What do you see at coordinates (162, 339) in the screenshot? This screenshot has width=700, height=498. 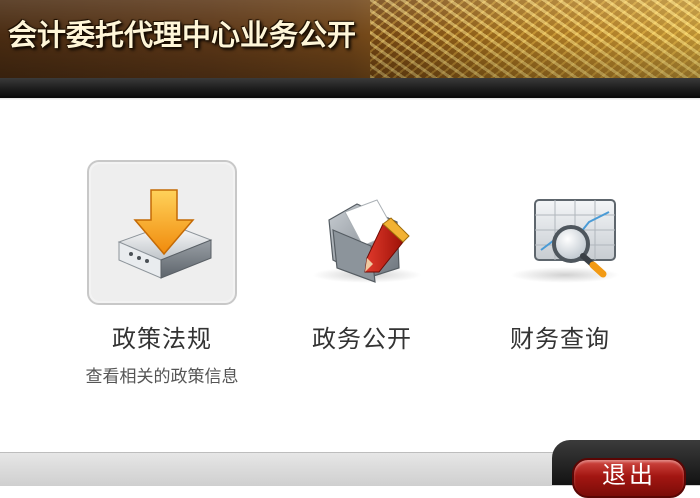 I see `menu-item-policy-label: 政策法规` at bounding box center [162, 339].